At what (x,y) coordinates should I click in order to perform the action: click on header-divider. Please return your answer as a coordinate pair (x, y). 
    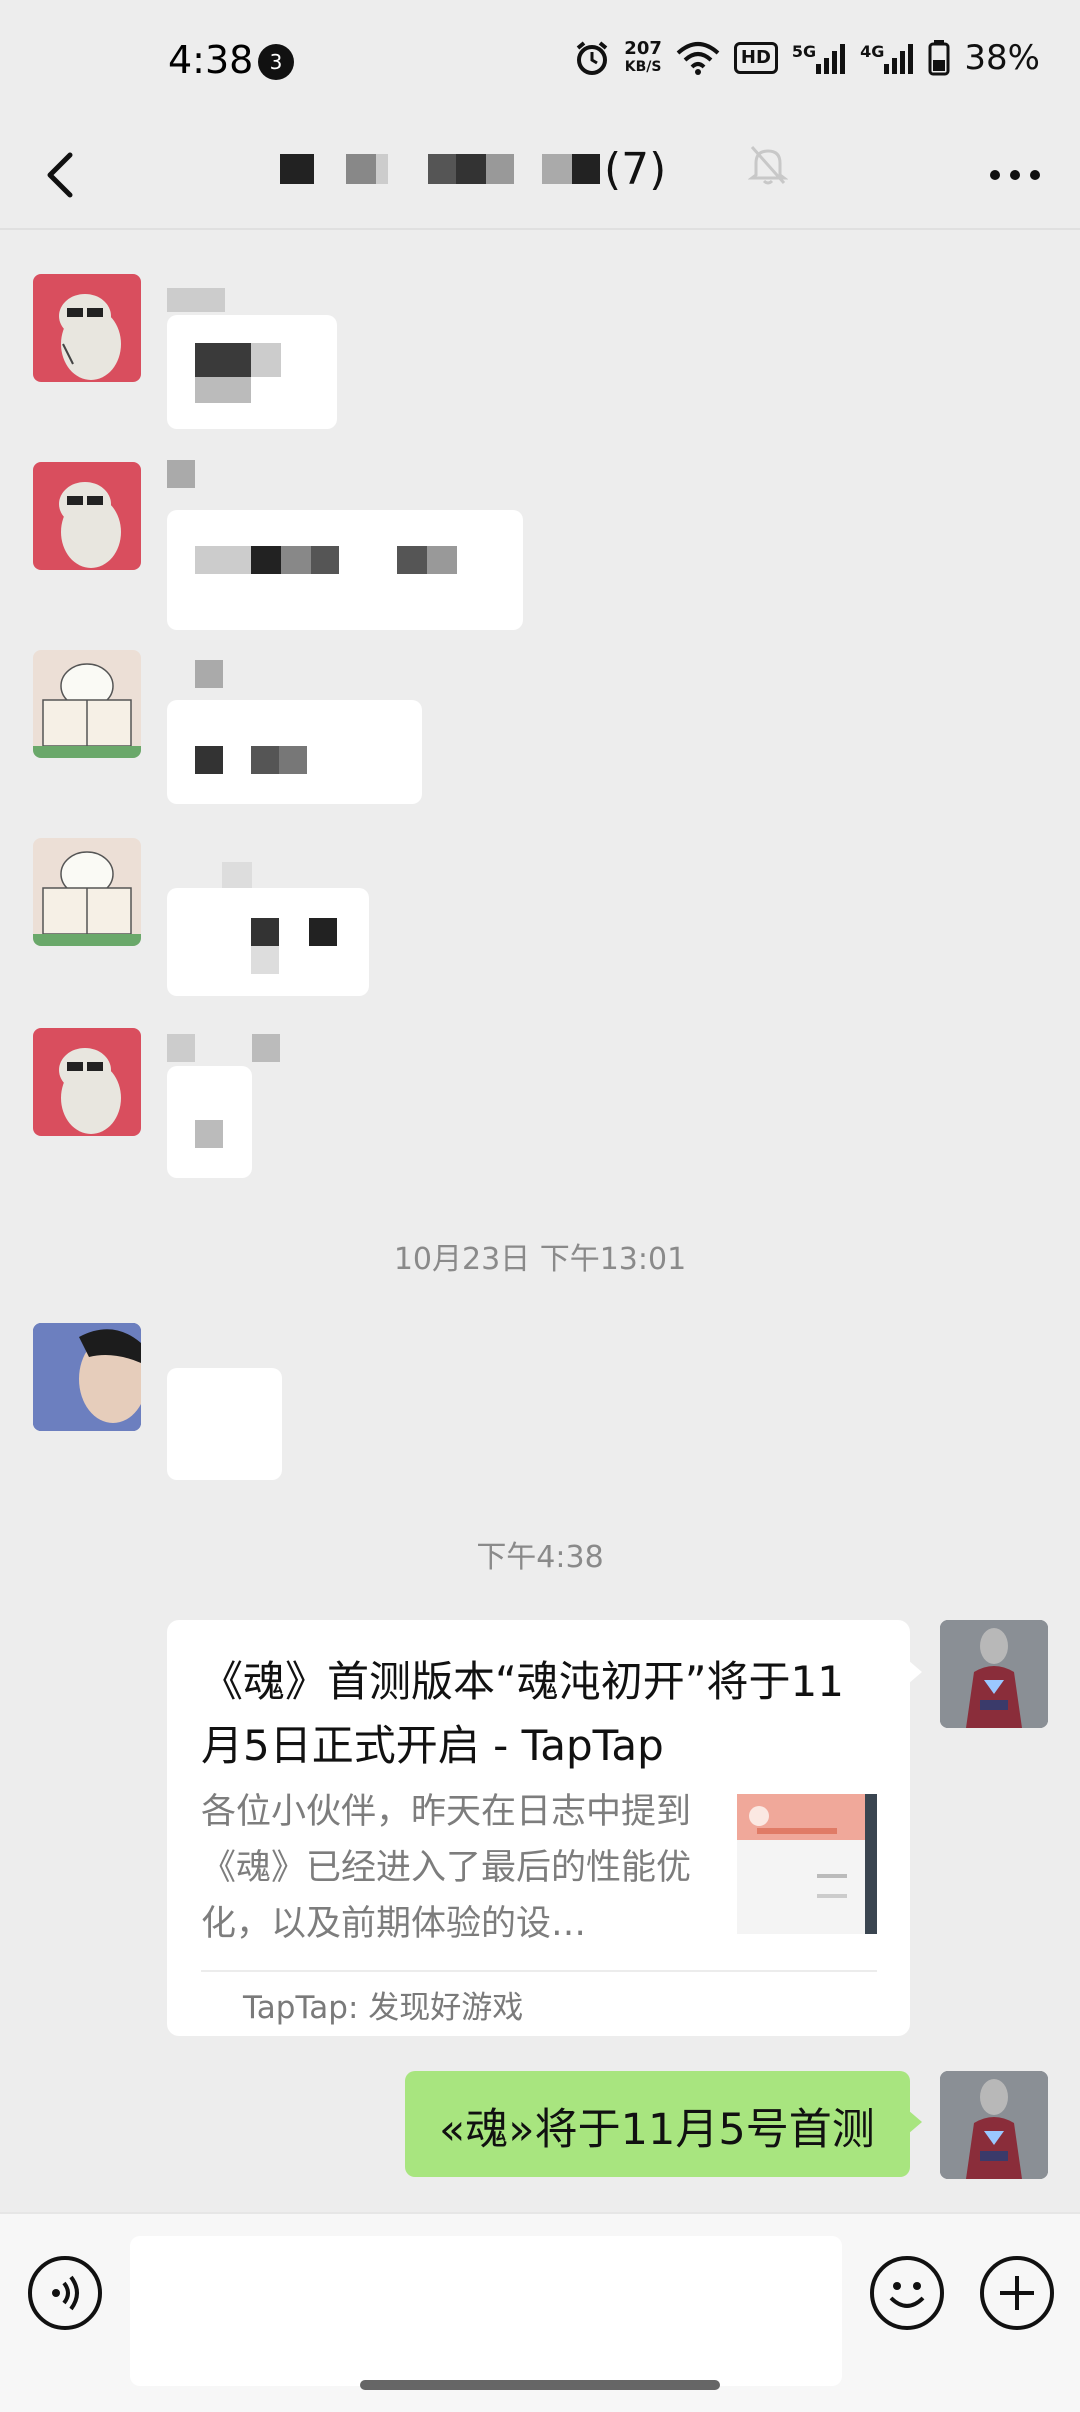
    Looking at the image, I should click on (540, 229).